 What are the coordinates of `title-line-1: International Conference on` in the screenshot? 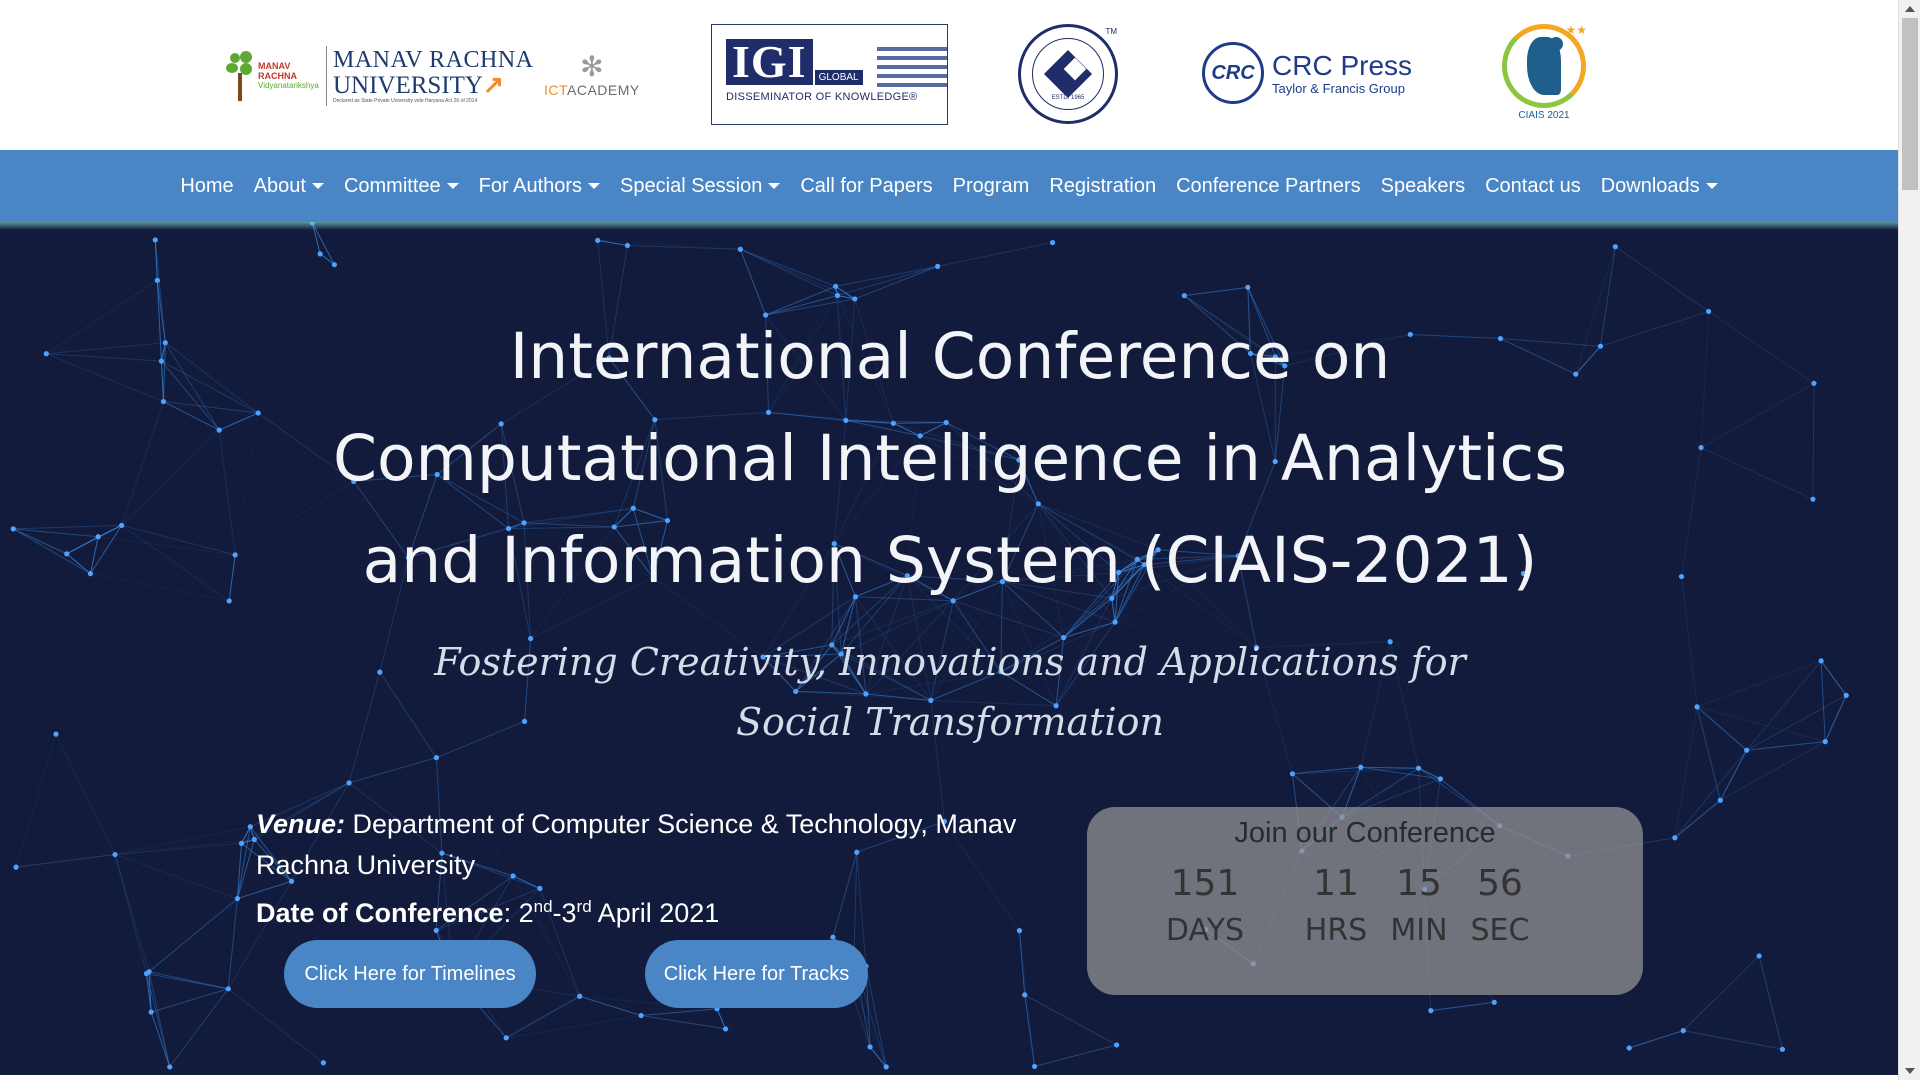 It's located at (950, 356).